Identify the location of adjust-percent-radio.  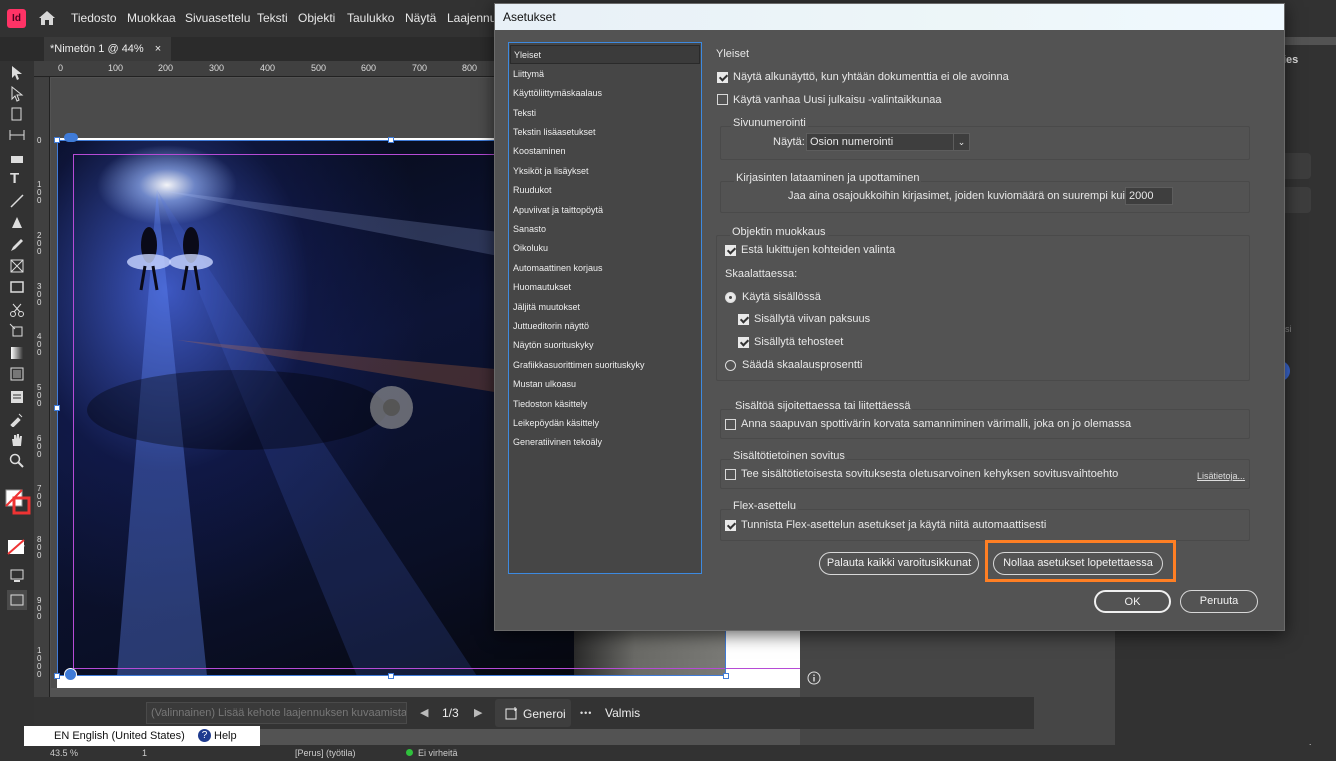
(730, 365).